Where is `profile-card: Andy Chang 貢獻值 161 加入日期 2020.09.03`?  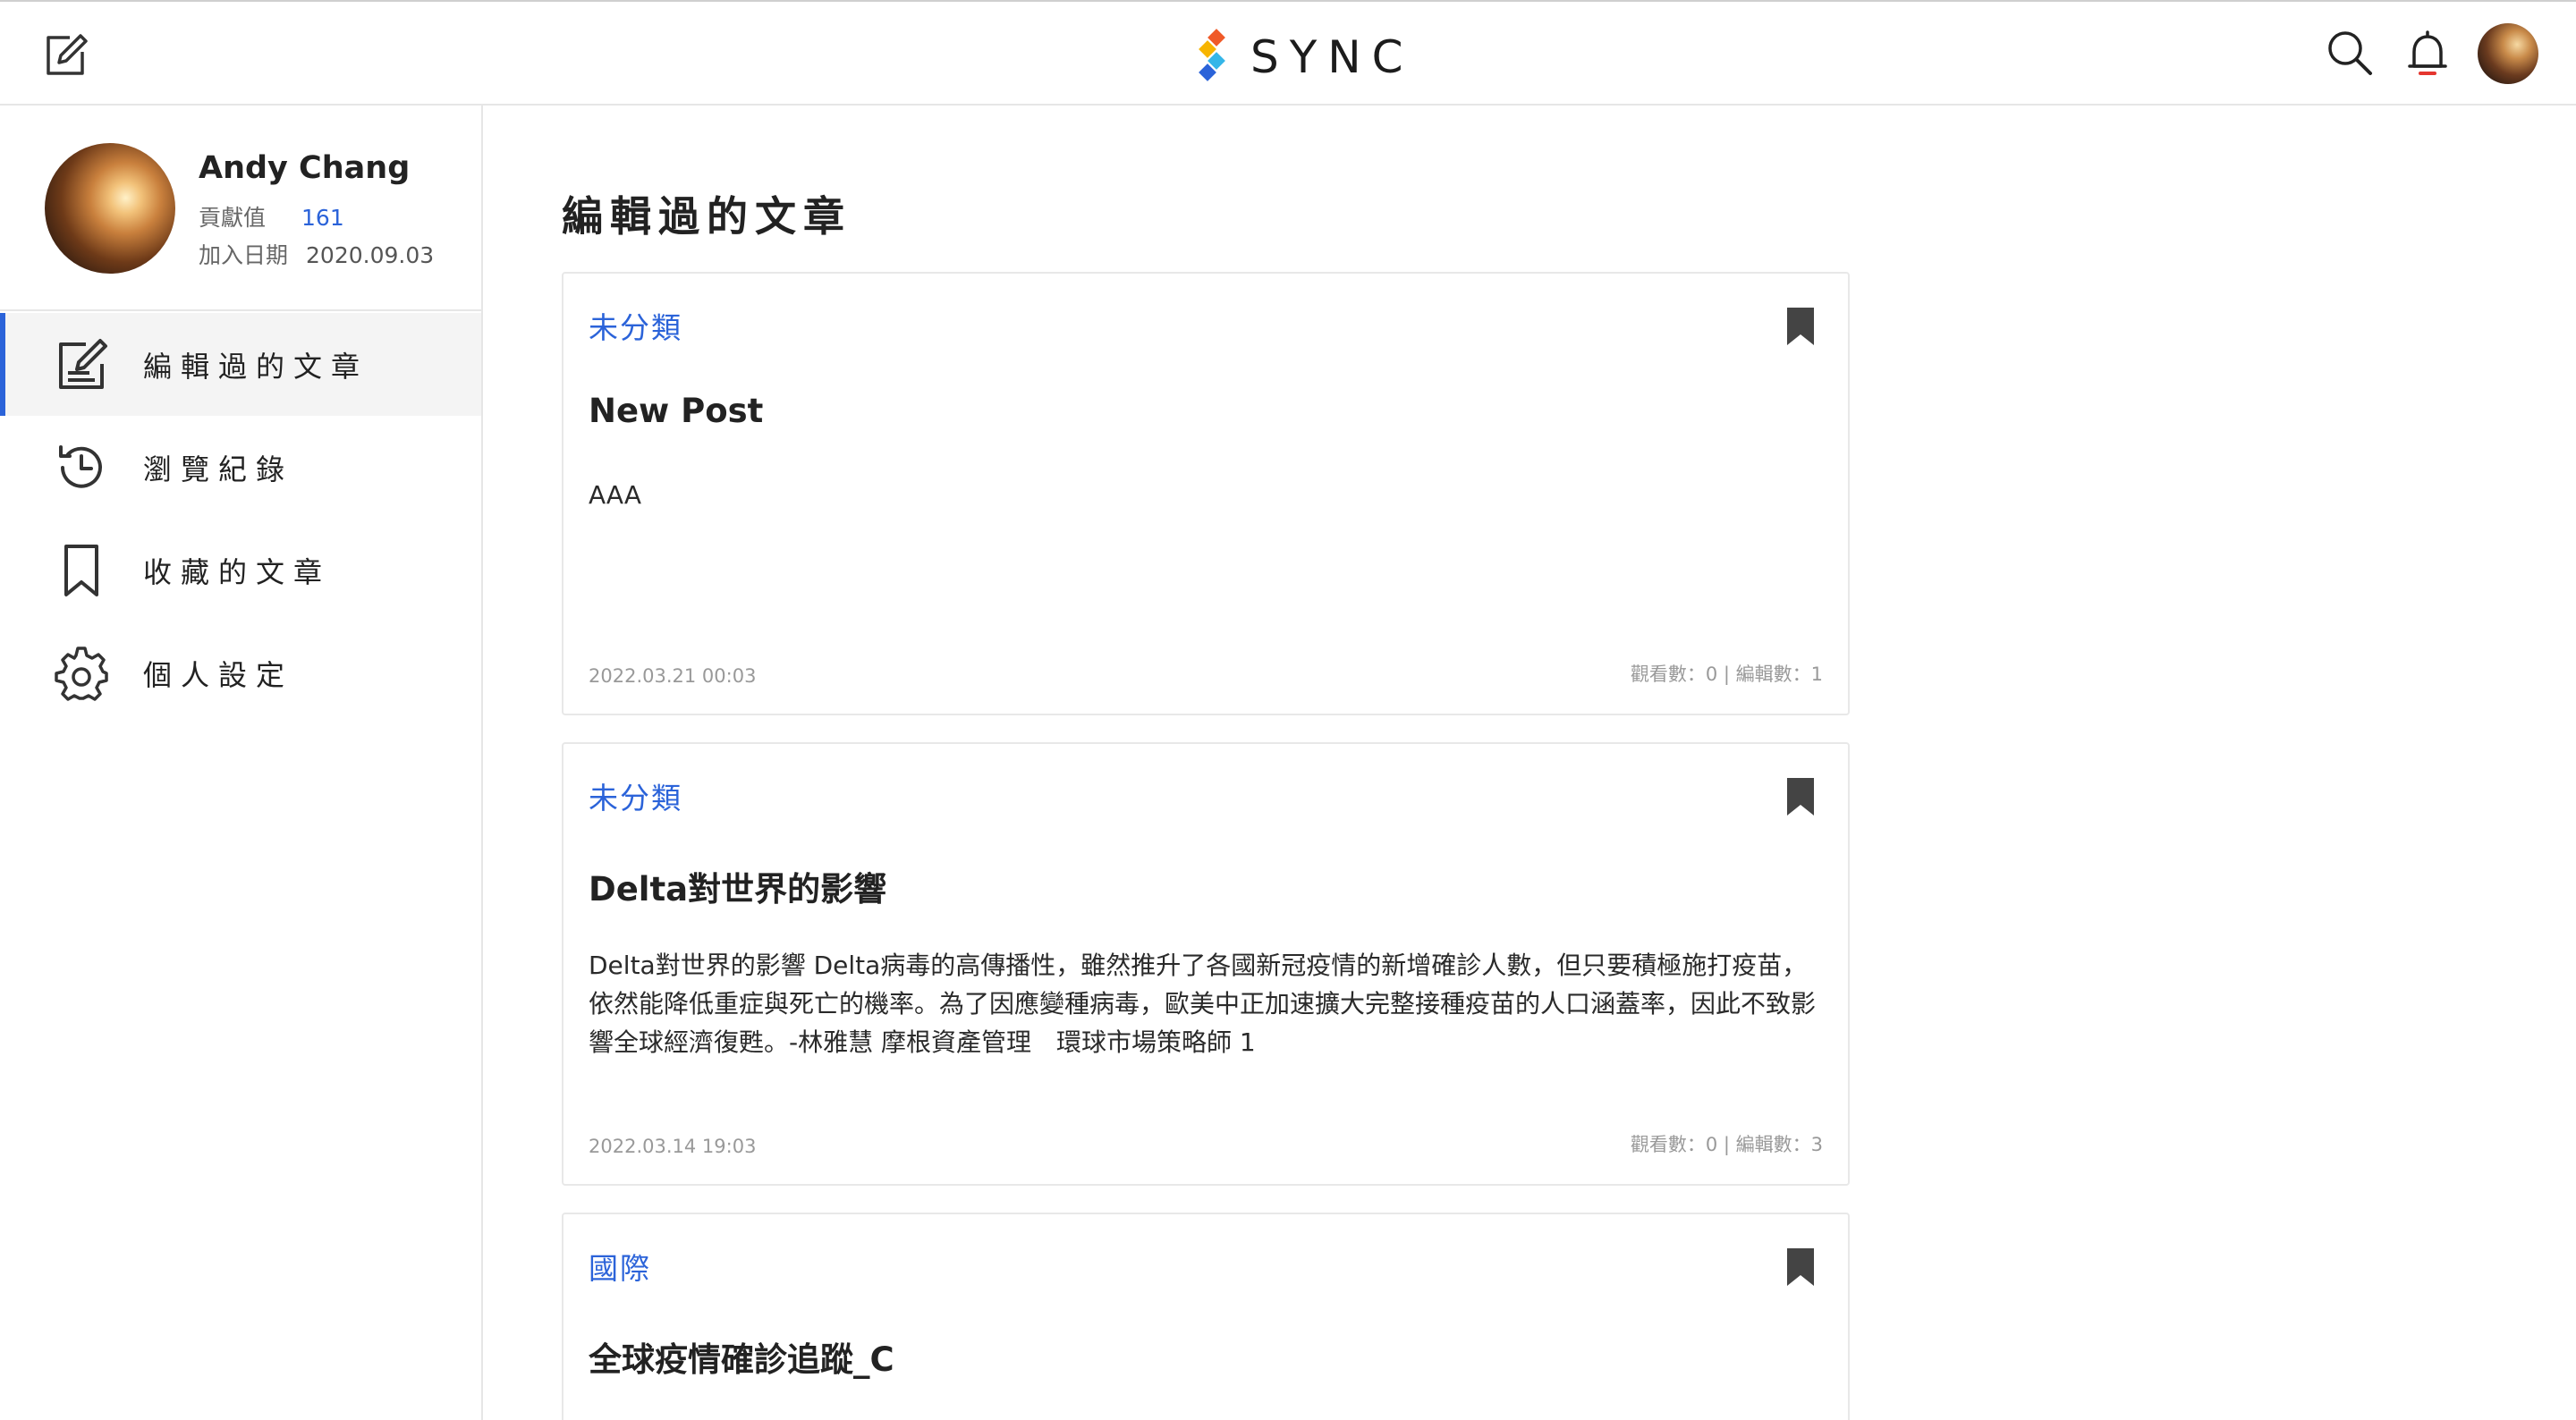 profile-card: Andy Chang 貢獻值 161 加入日期 2020.09.03 is located at coordinates (240, 208).